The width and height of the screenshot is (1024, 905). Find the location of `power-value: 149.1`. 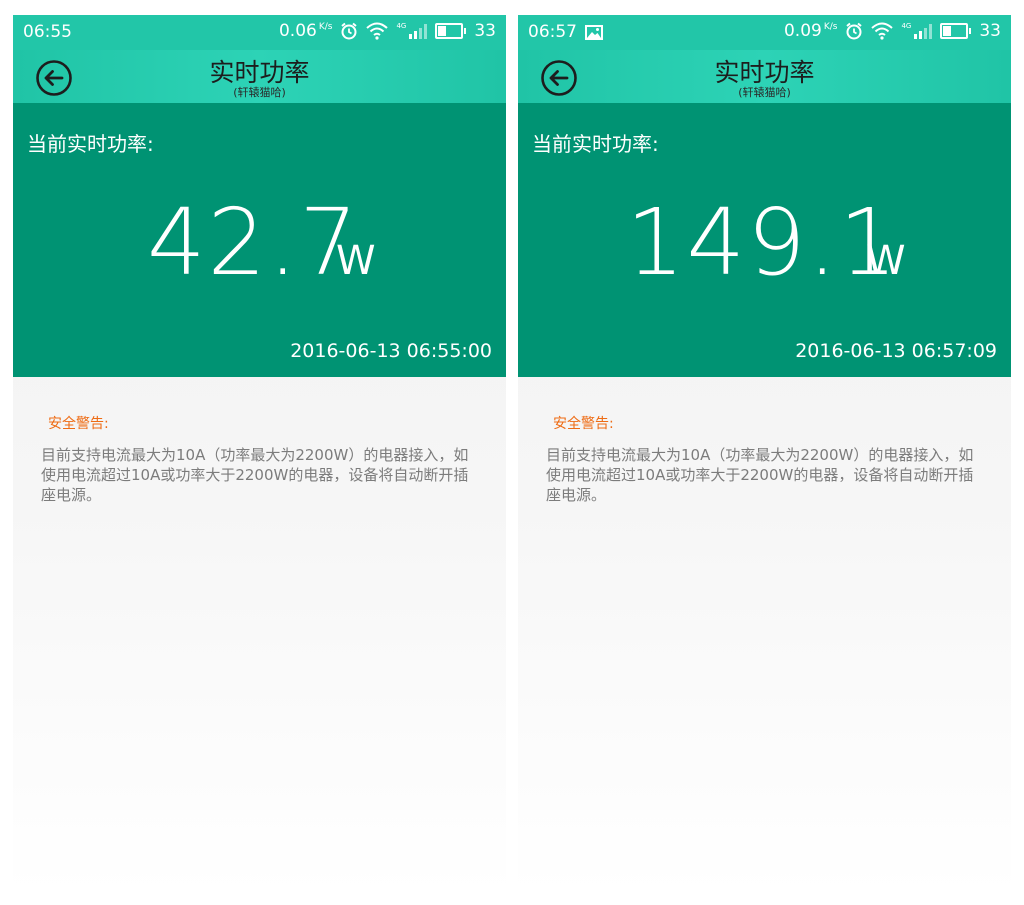

power-value: 149.1 is located at coordinates (763, 242).